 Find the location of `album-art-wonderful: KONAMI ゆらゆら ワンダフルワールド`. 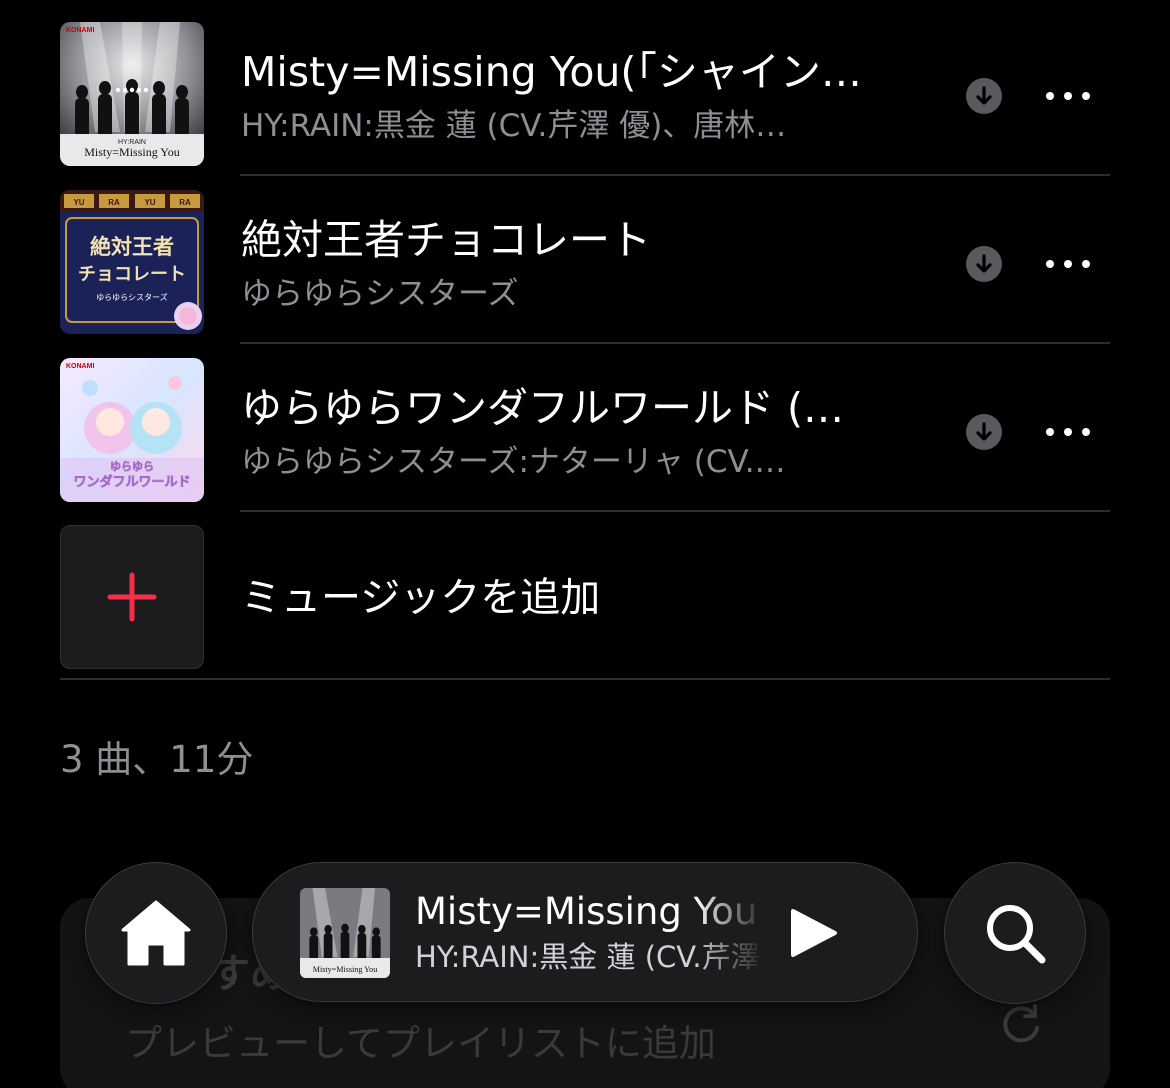

album-art-wonderful: KONAMI ゆらゆら ワンダフルワールド is located at coordinates (132, 430).